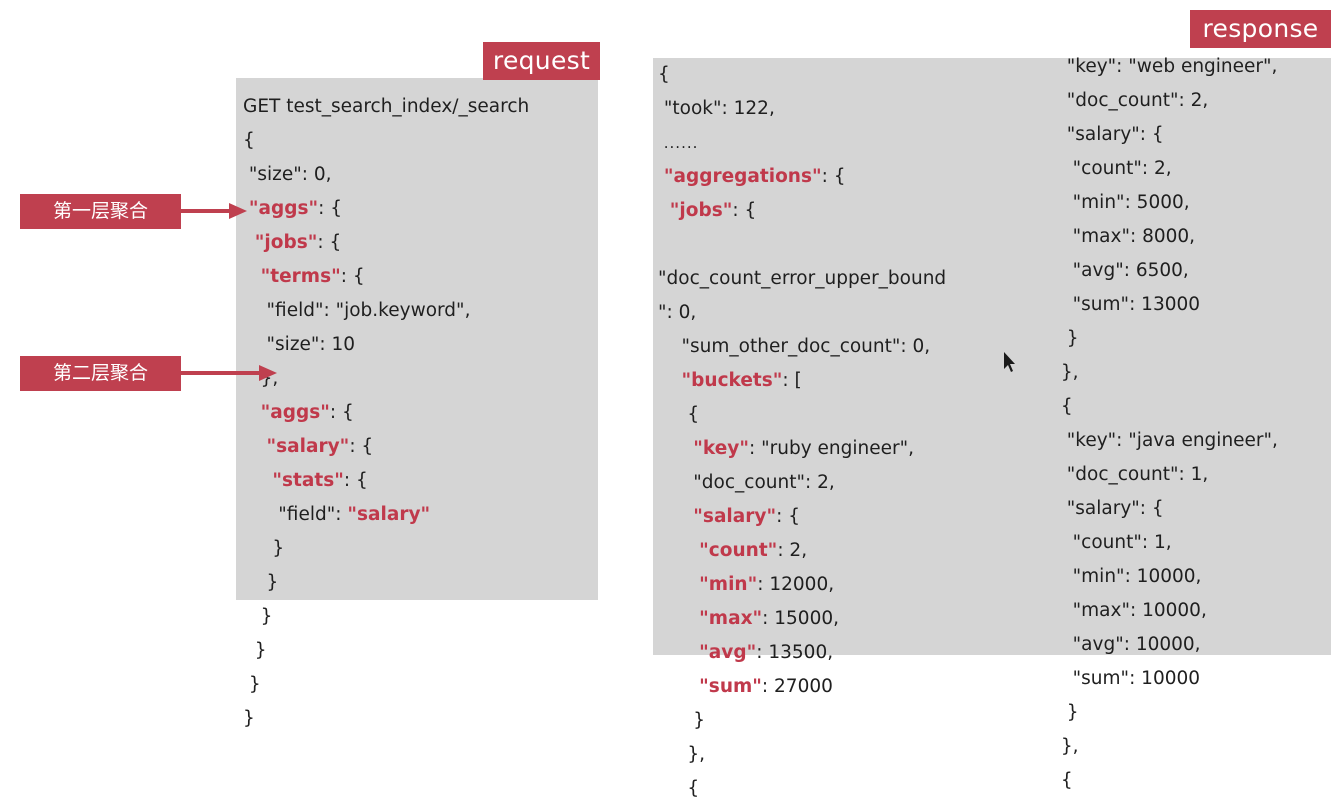 This screenshot has height=806, width=1331. I want to click on annotation-label-first-level-aggregation: 第一层聚合, so click(100, 211).